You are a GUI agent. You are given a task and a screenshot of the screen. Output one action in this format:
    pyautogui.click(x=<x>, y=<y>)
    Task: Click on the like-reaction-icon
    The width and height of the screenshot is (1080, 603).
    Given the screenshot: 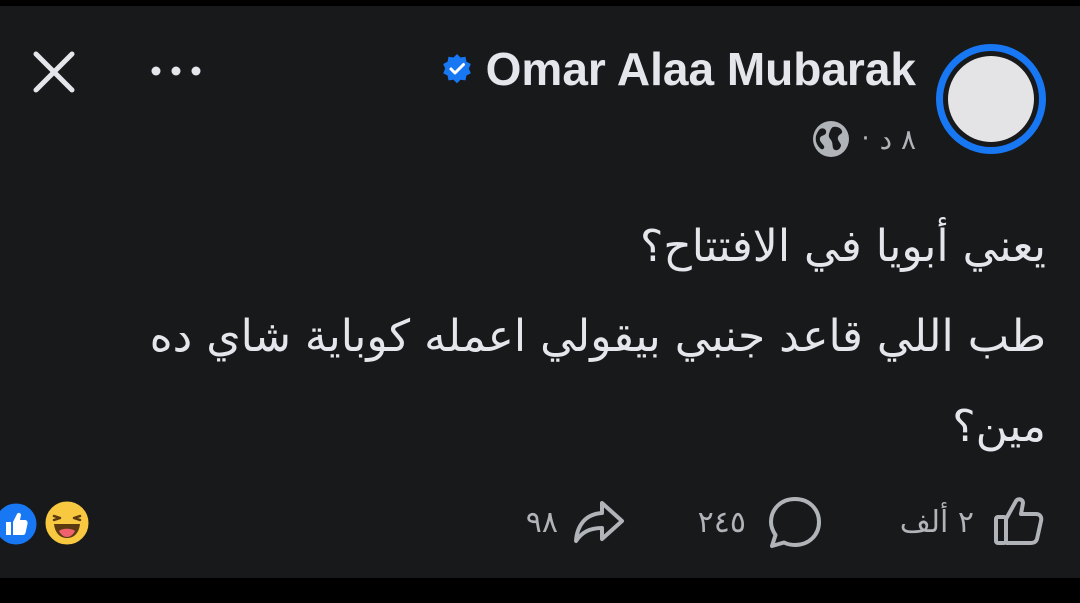 What is the action you would take?
    pyautogui.click(x=20, y=524)
    